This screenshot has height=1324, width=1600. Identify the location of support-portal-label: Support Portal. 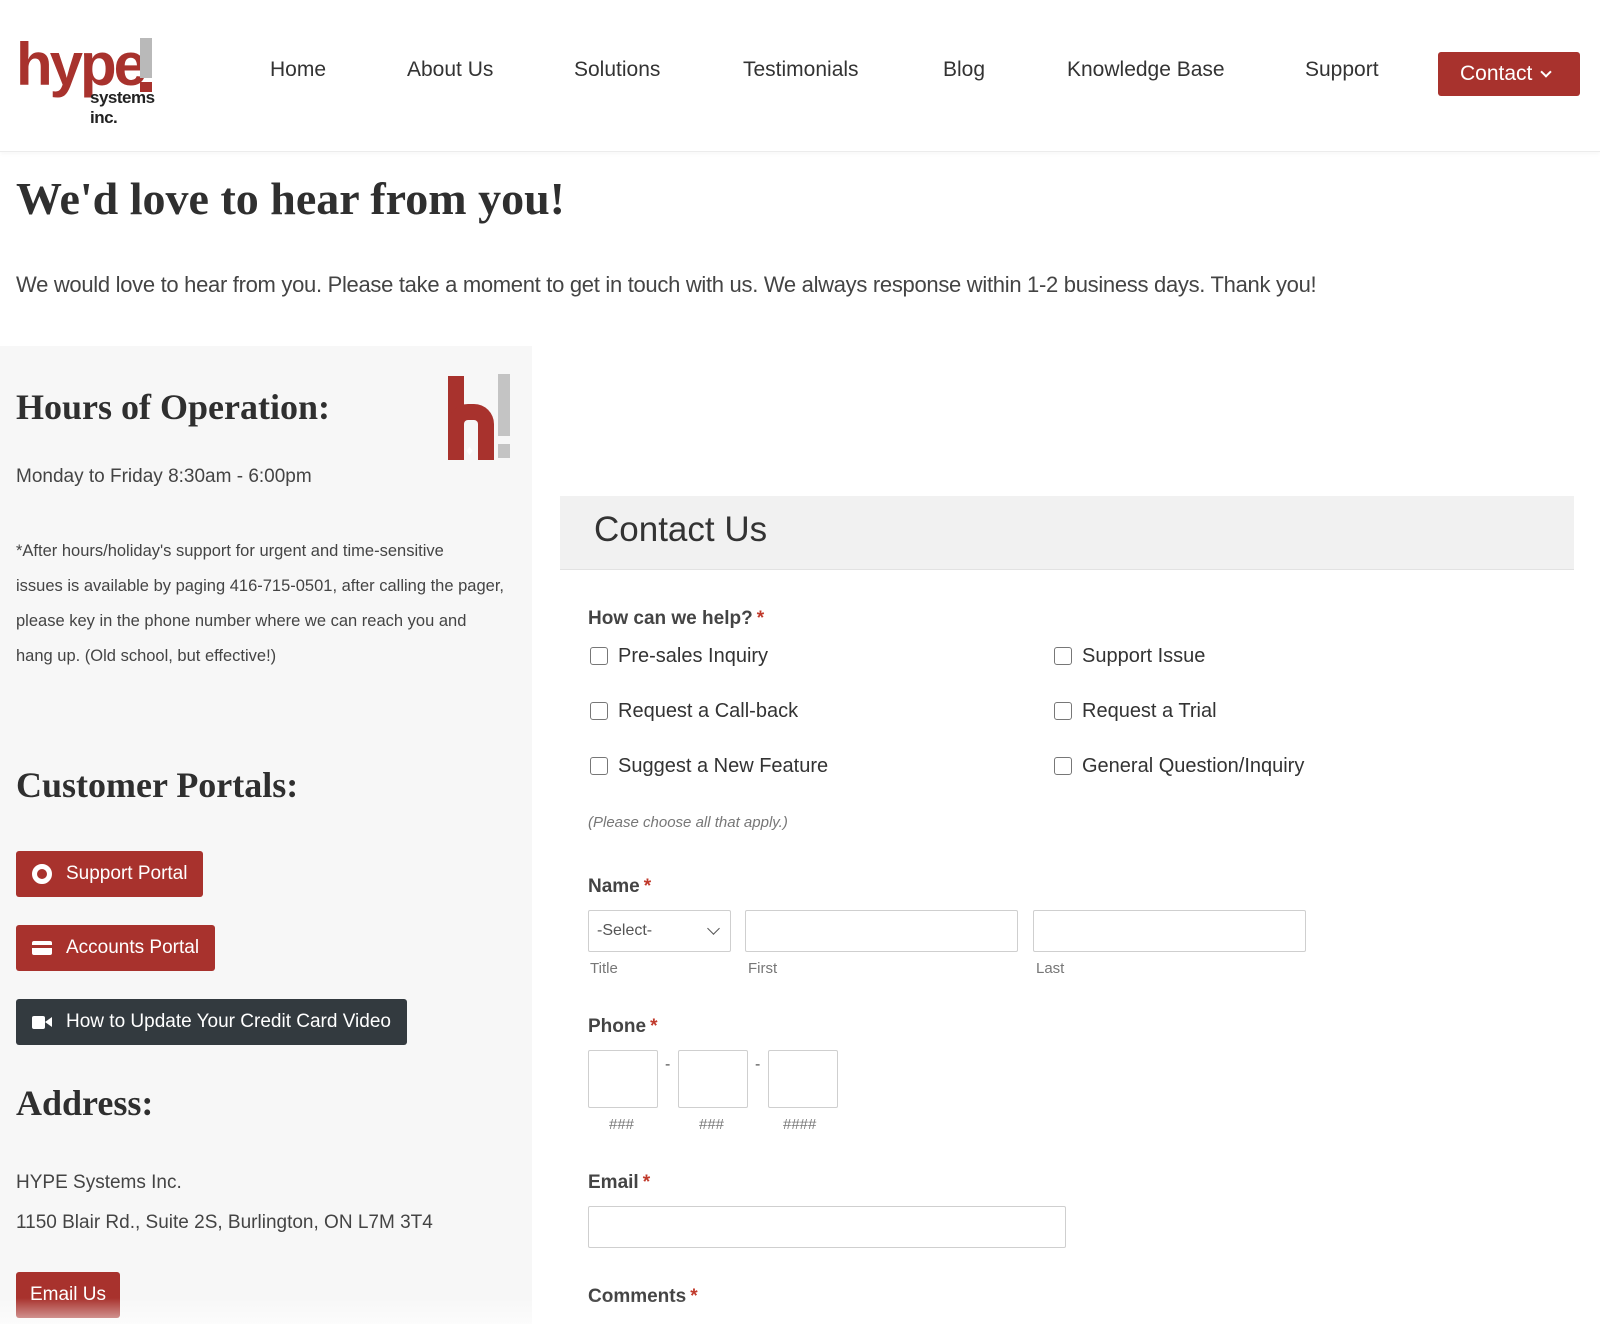
(127, 873).